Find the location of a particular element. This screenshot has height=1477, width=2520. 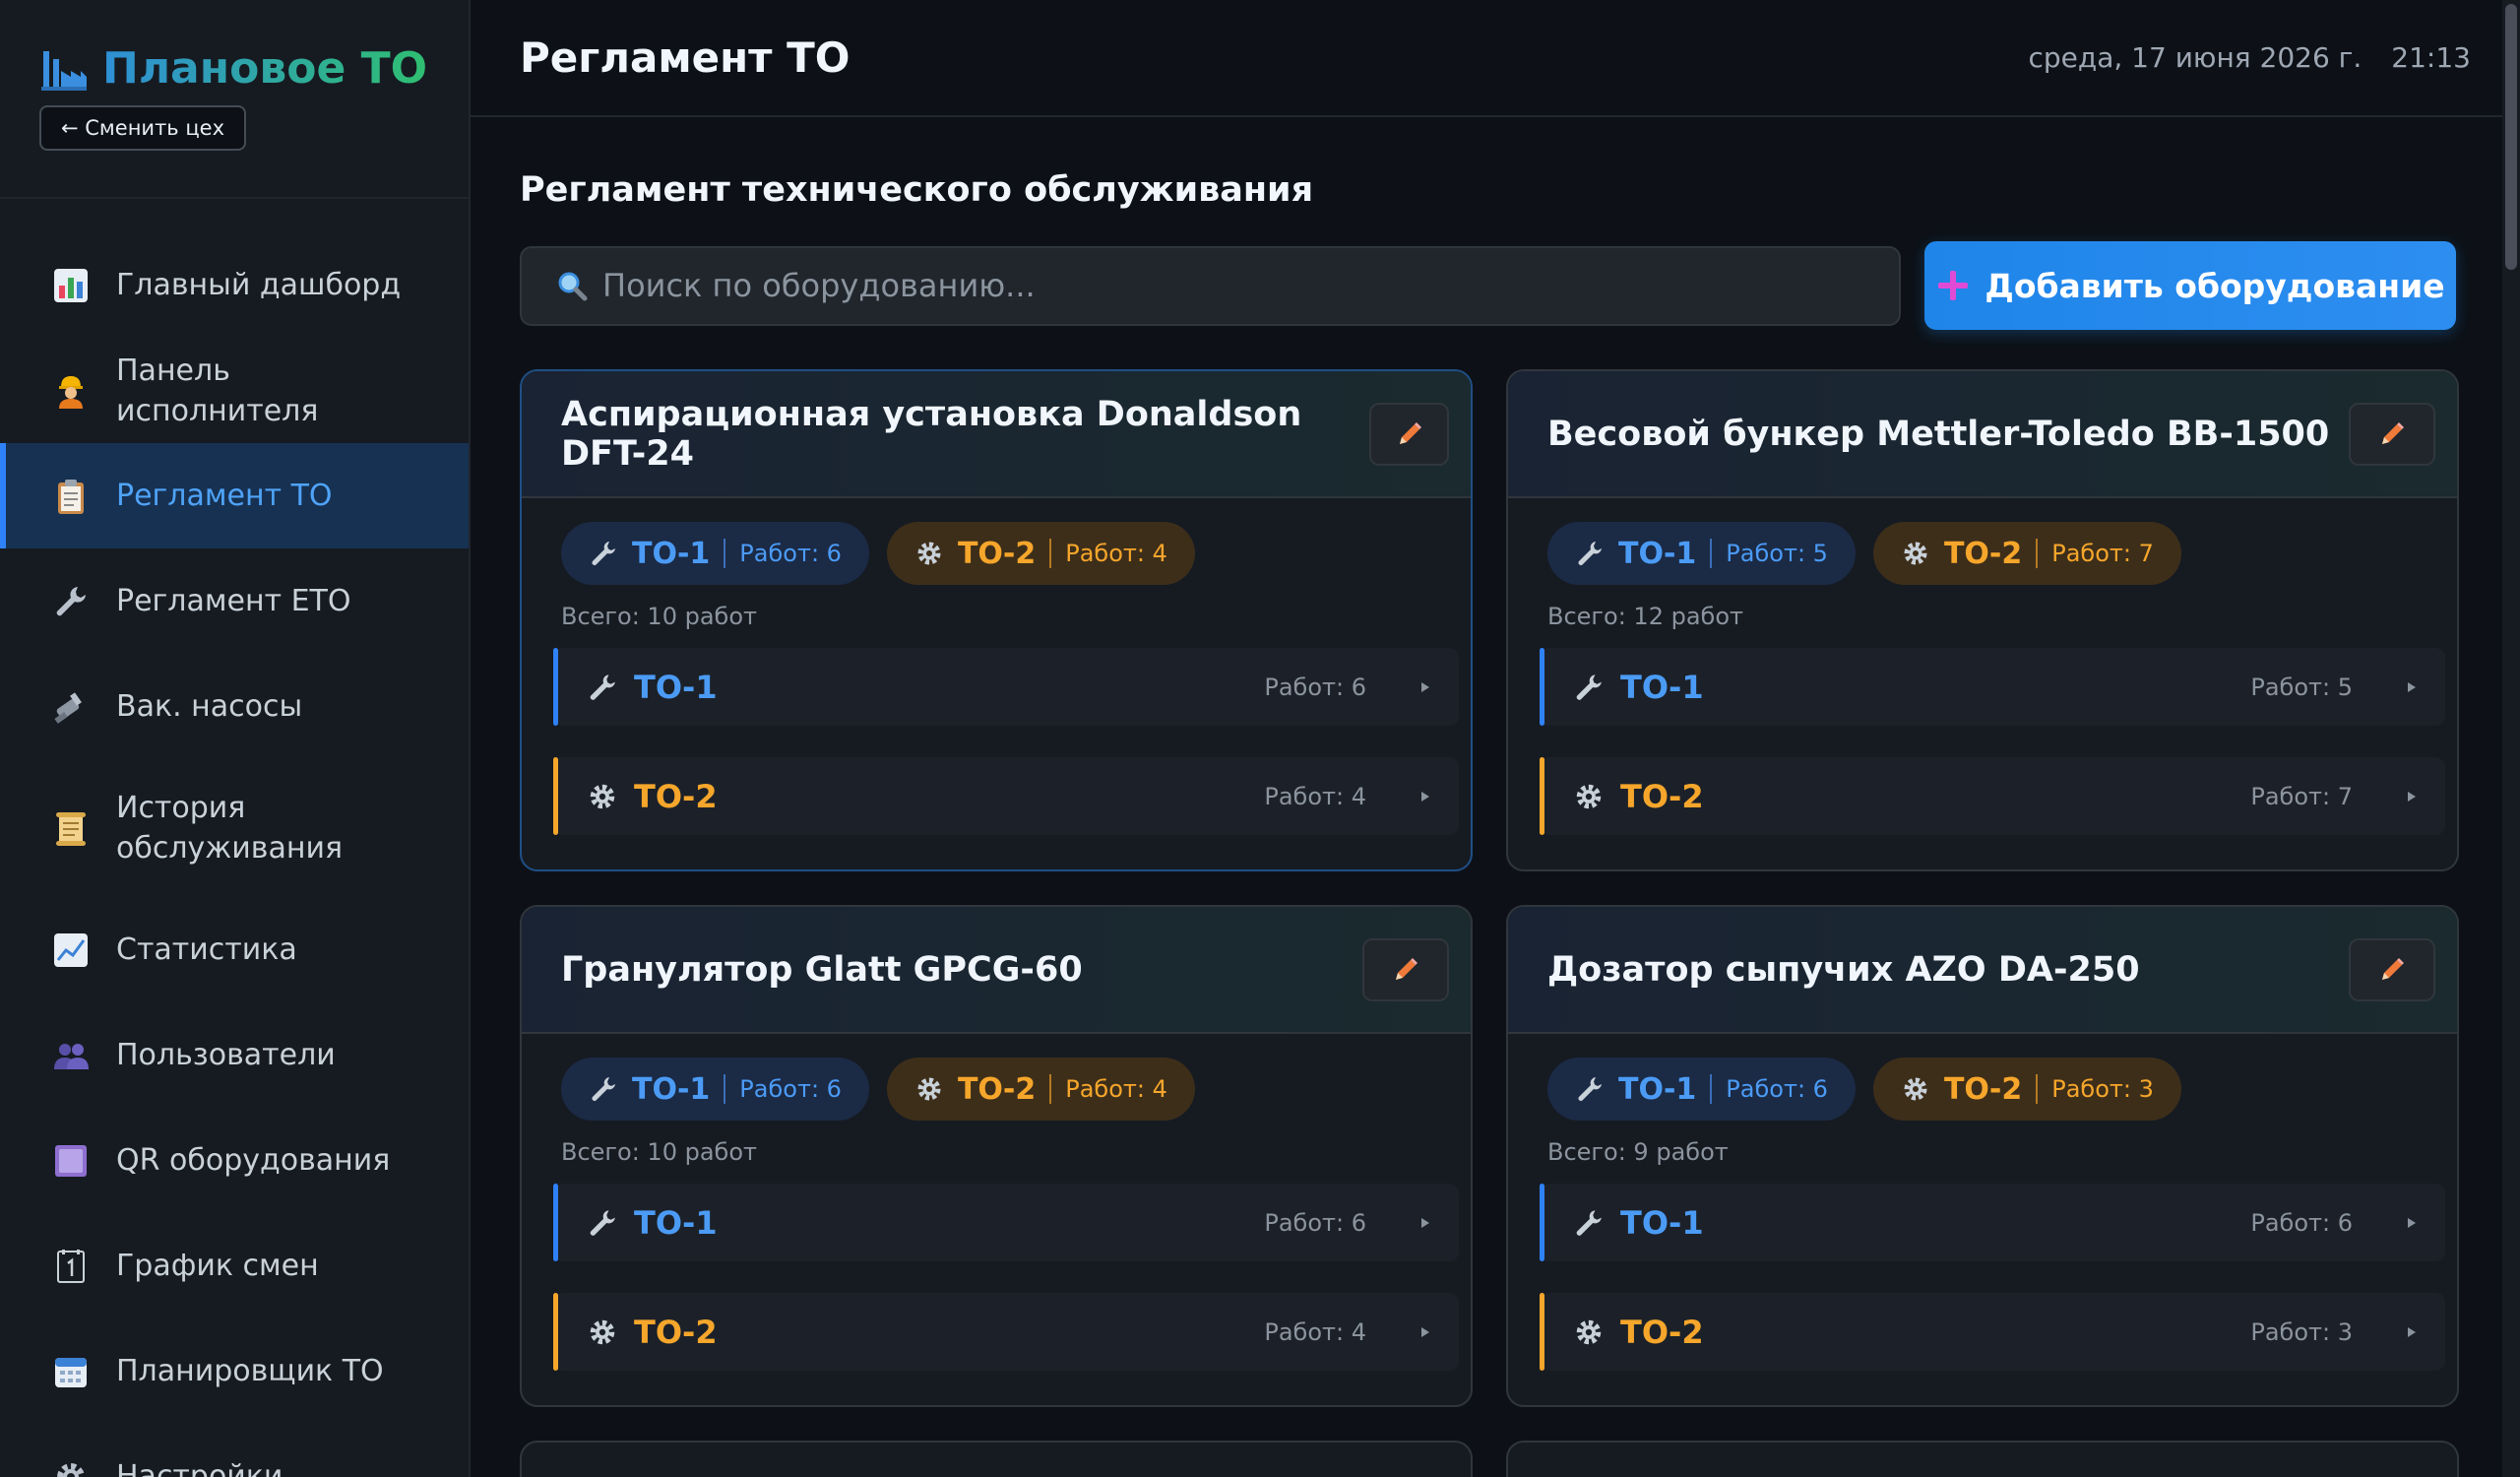

calendar-one-icon is located at coordinates (71, 1266).